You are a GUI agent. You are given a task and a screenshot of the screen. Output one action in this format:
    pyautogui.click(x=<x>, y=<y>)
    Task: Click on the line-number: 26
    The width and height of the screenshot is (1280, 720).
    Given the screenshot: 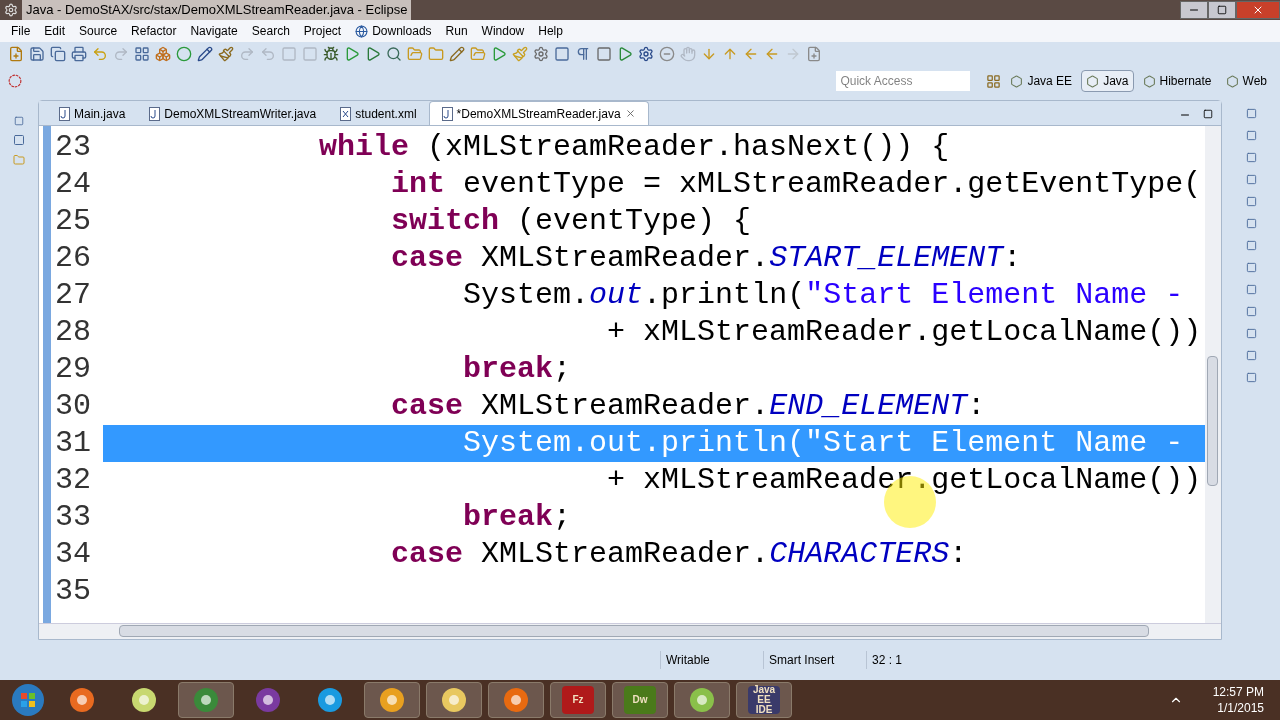 What is the action you would take?
    pyautogui.click(x=73, y=258)
    